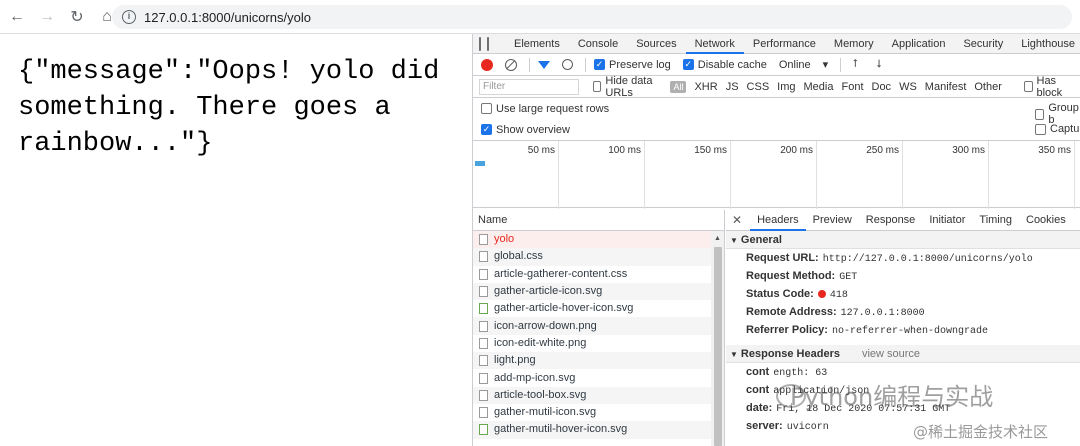 This screenshot has width=1080, height=446. What do you see at coordinates (47, 17) in the screenshot?
I see `arrow-right-icon: →` at bounding box center [47, 17].